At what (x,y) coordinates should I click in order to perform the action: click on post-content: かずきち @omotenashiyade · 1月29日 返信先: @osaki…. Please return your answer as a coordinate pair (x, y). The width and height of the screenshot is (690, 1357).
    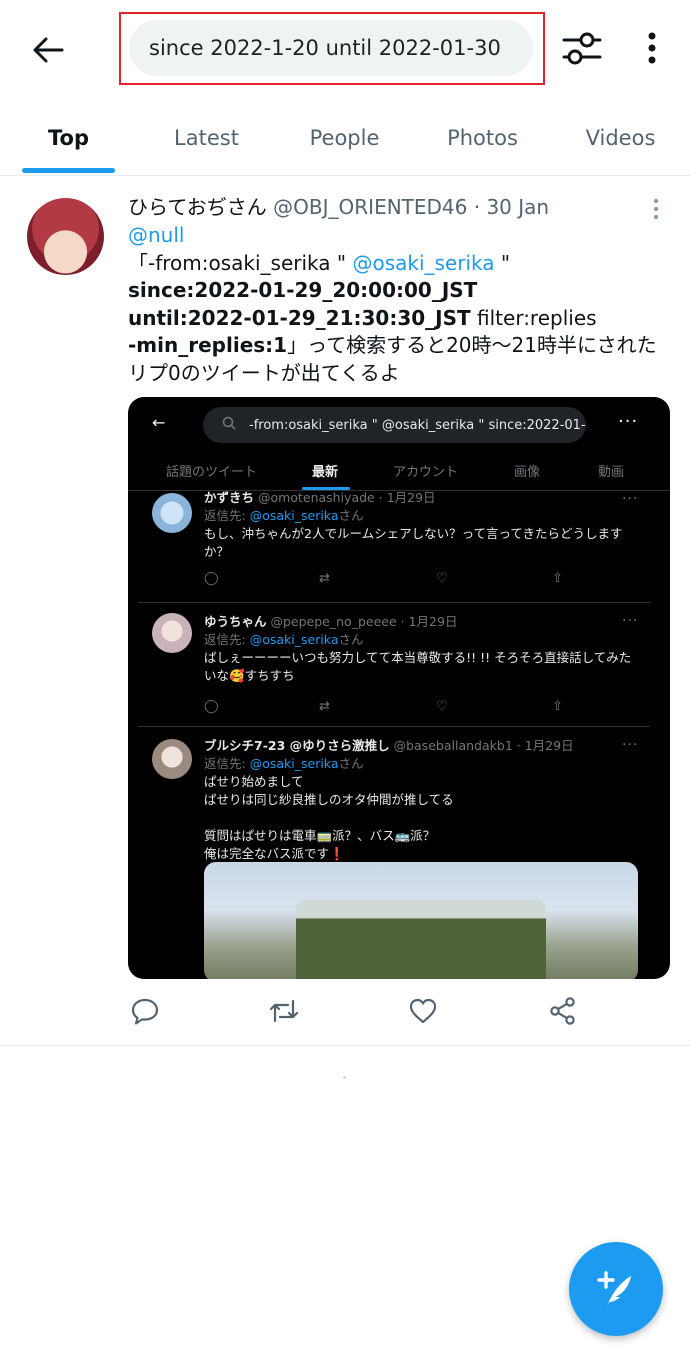
    Looking at the image, I should click on (424, 525).